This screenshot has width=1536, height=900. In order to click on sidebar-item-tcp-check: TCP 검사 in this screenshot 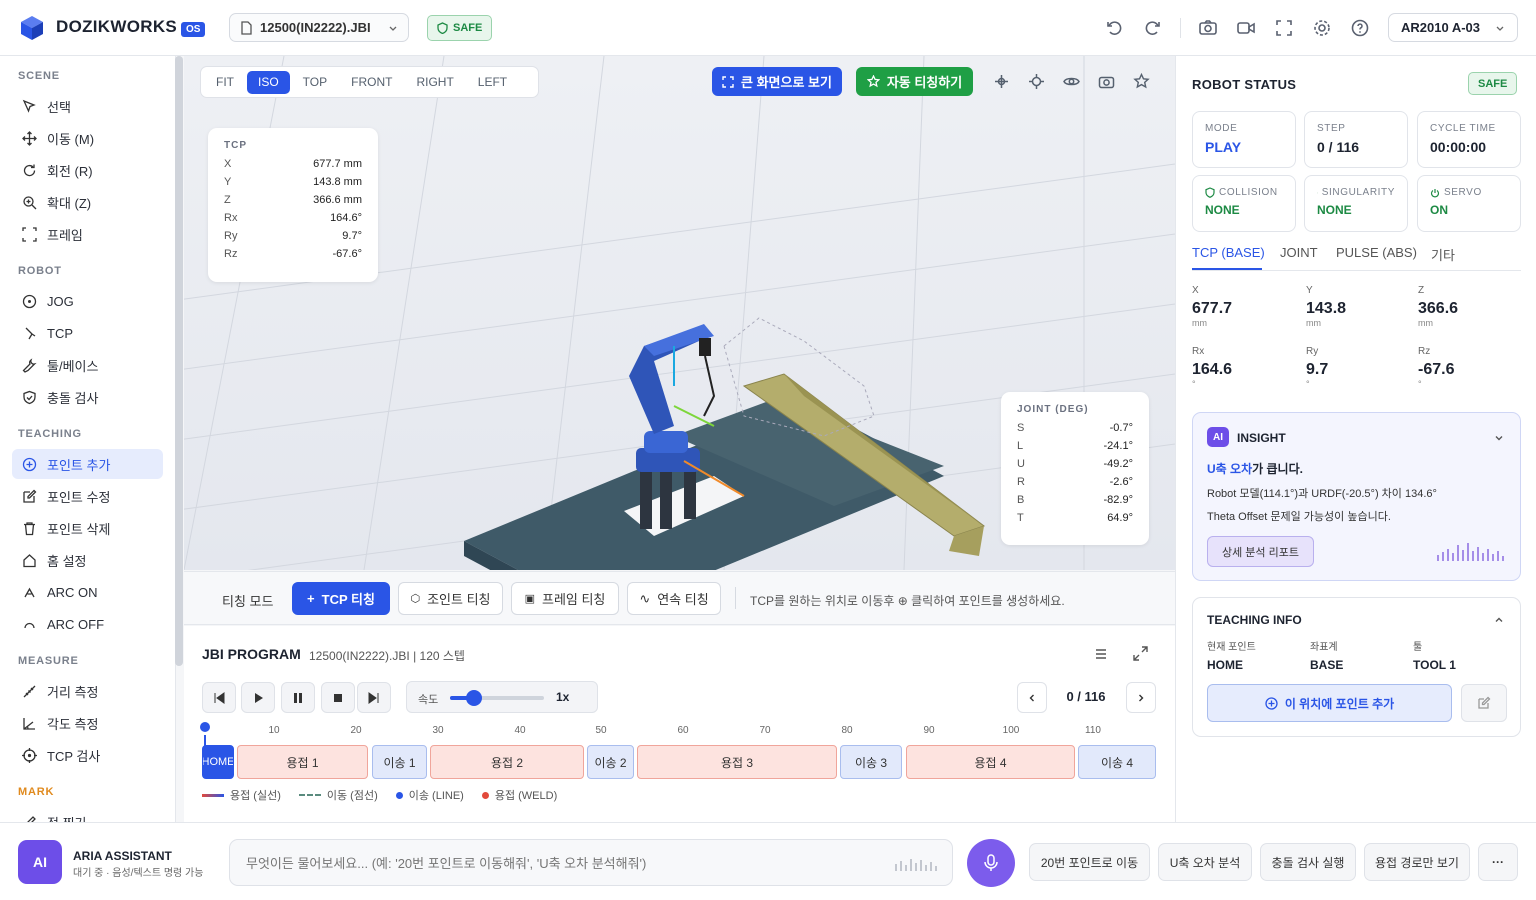, I will do `click(87, 755)`.